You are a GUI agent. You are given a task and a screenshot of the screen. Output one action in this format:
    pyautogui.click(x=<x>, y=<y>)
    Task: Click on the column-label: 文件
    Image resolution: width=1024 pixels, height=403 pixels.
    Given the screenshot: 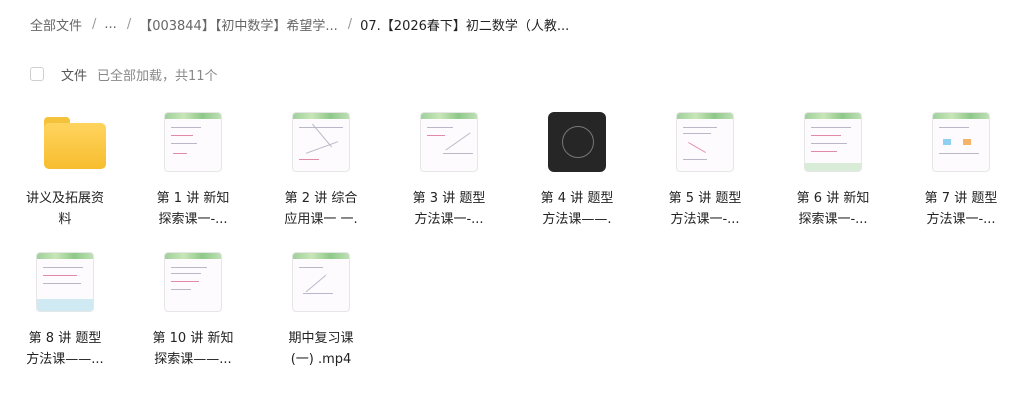 What is the action you would take?
    pyautogui.click(x=74, y=76)
    